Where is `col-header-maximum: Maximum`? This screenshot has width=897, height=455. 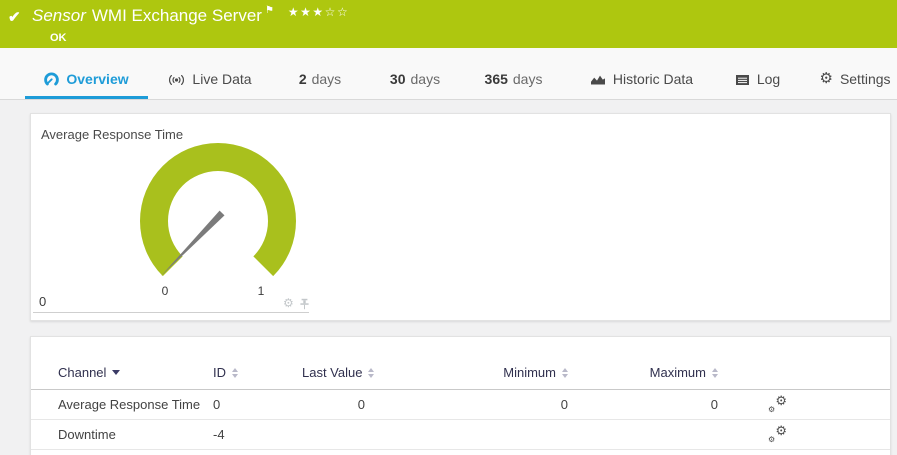 col-header-maximum: Maximum is located at coordinates (643, 372).